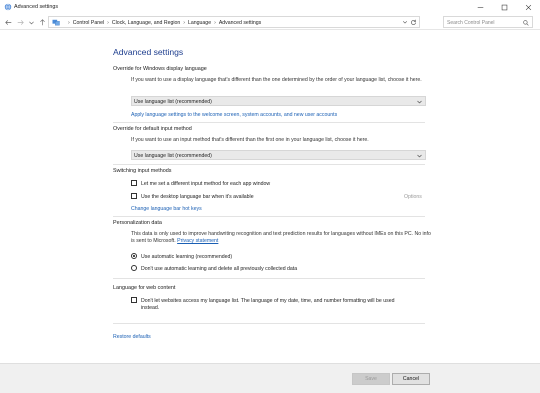 This screenshot has width=540, height=393. I want to click on page-title: Advanced settings, so click(148, 52).